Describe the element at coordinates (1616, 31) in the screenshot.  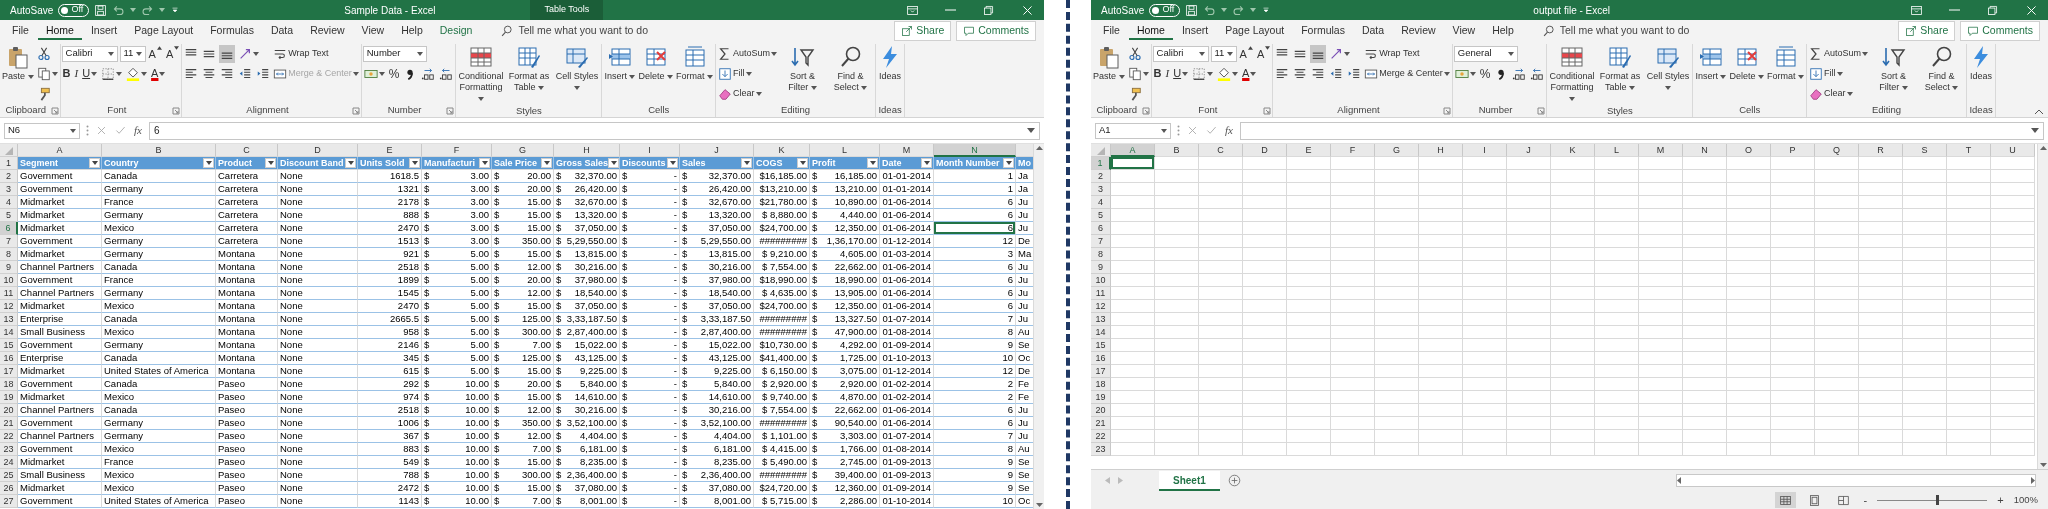
I see `tell-me-search: Tell me what you want to do` at that location.